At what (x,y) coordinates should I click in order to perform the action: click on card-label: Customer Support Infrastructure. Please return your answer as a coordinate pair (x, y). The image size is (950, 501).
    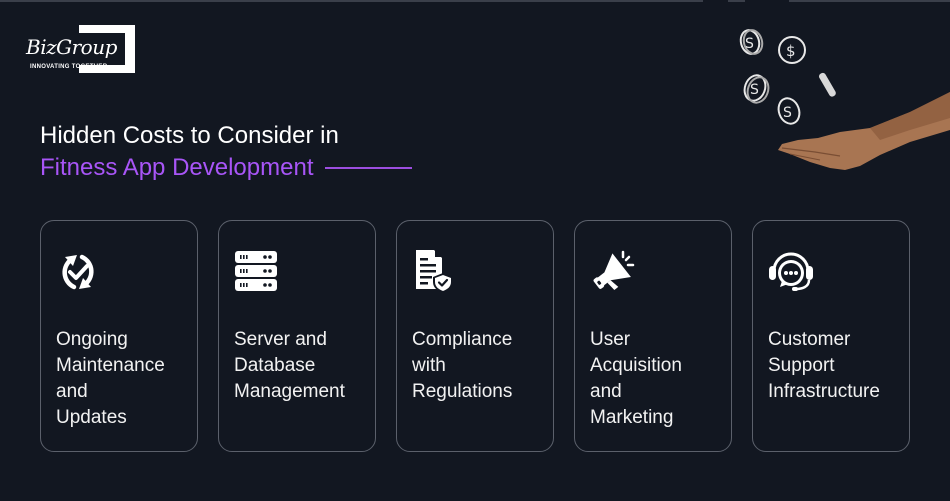
    Looking at the image, I should click on (824, 365).